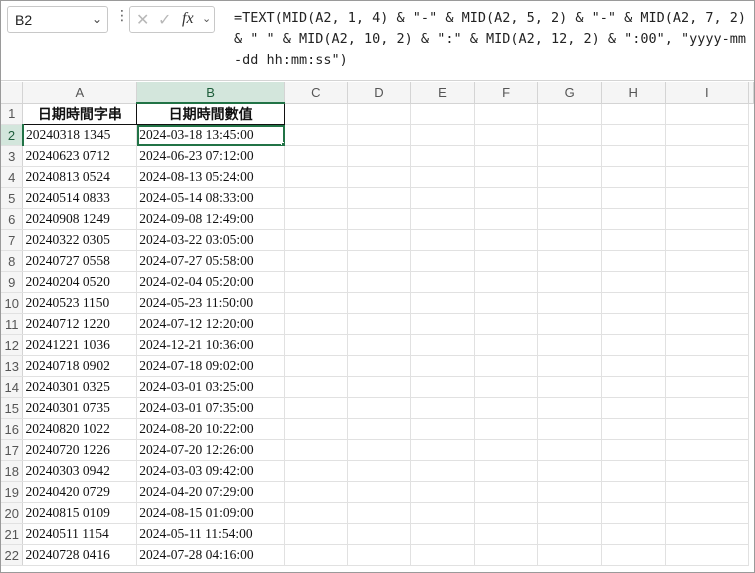  Describe the element at coordinates (80, 450) in the screenshot. I see `cell-a: 20240720 1226` at that location.